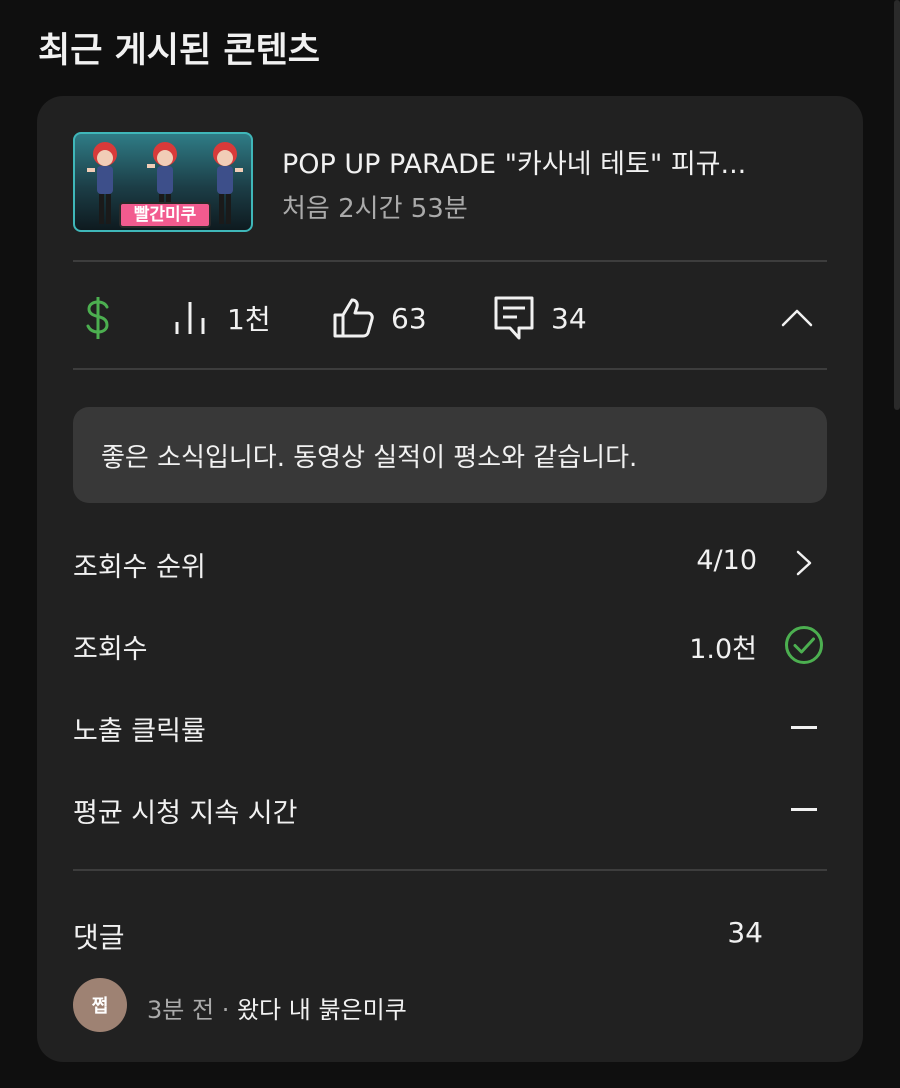 The image size is (900, 1088). I want to click on comments-count: 34, so click(569, 318).